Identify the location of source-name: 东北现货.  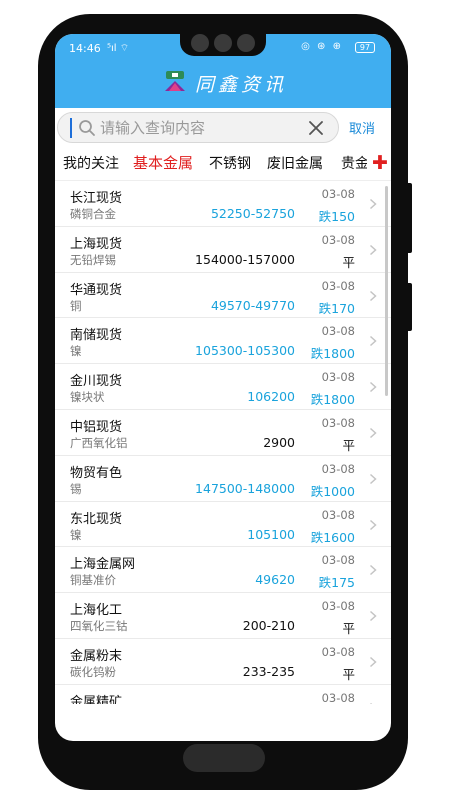
(96, 519).